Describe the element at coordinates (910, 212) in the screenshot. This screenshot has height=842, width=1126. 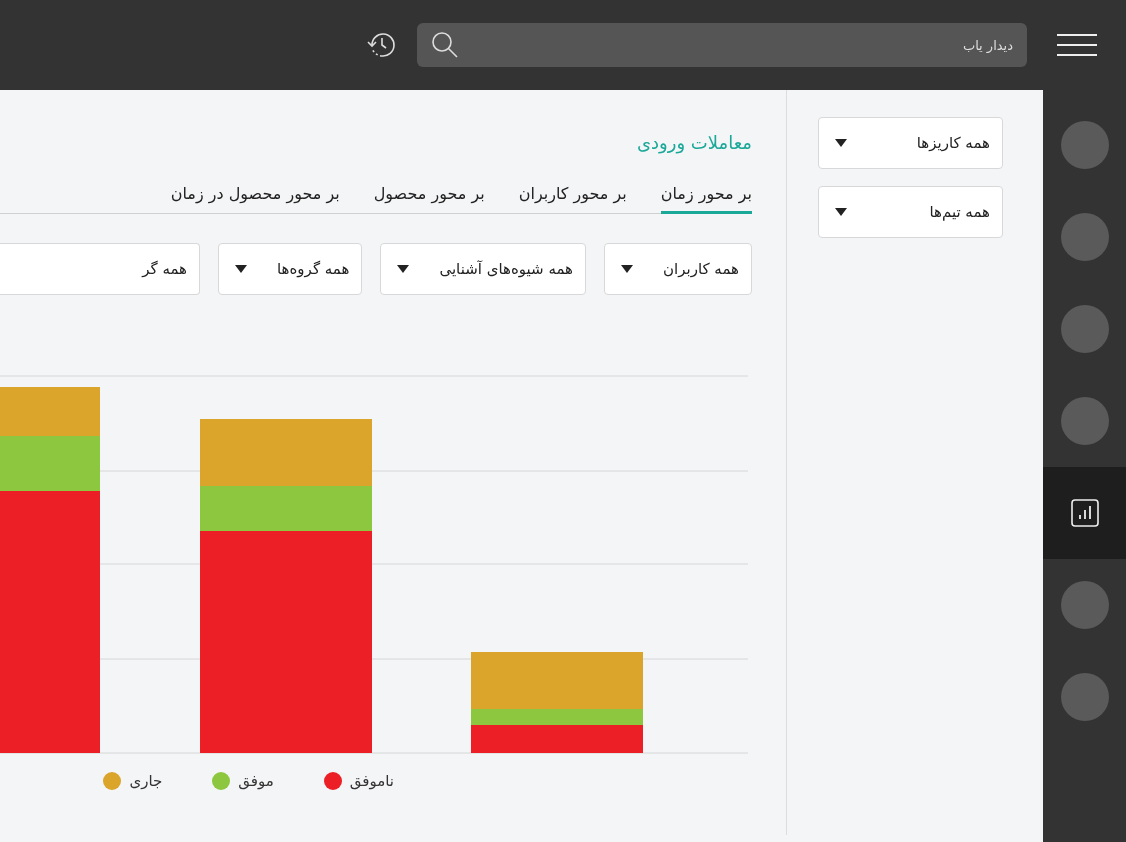
I see `dropdown: همه تیم‌ها` at that location.